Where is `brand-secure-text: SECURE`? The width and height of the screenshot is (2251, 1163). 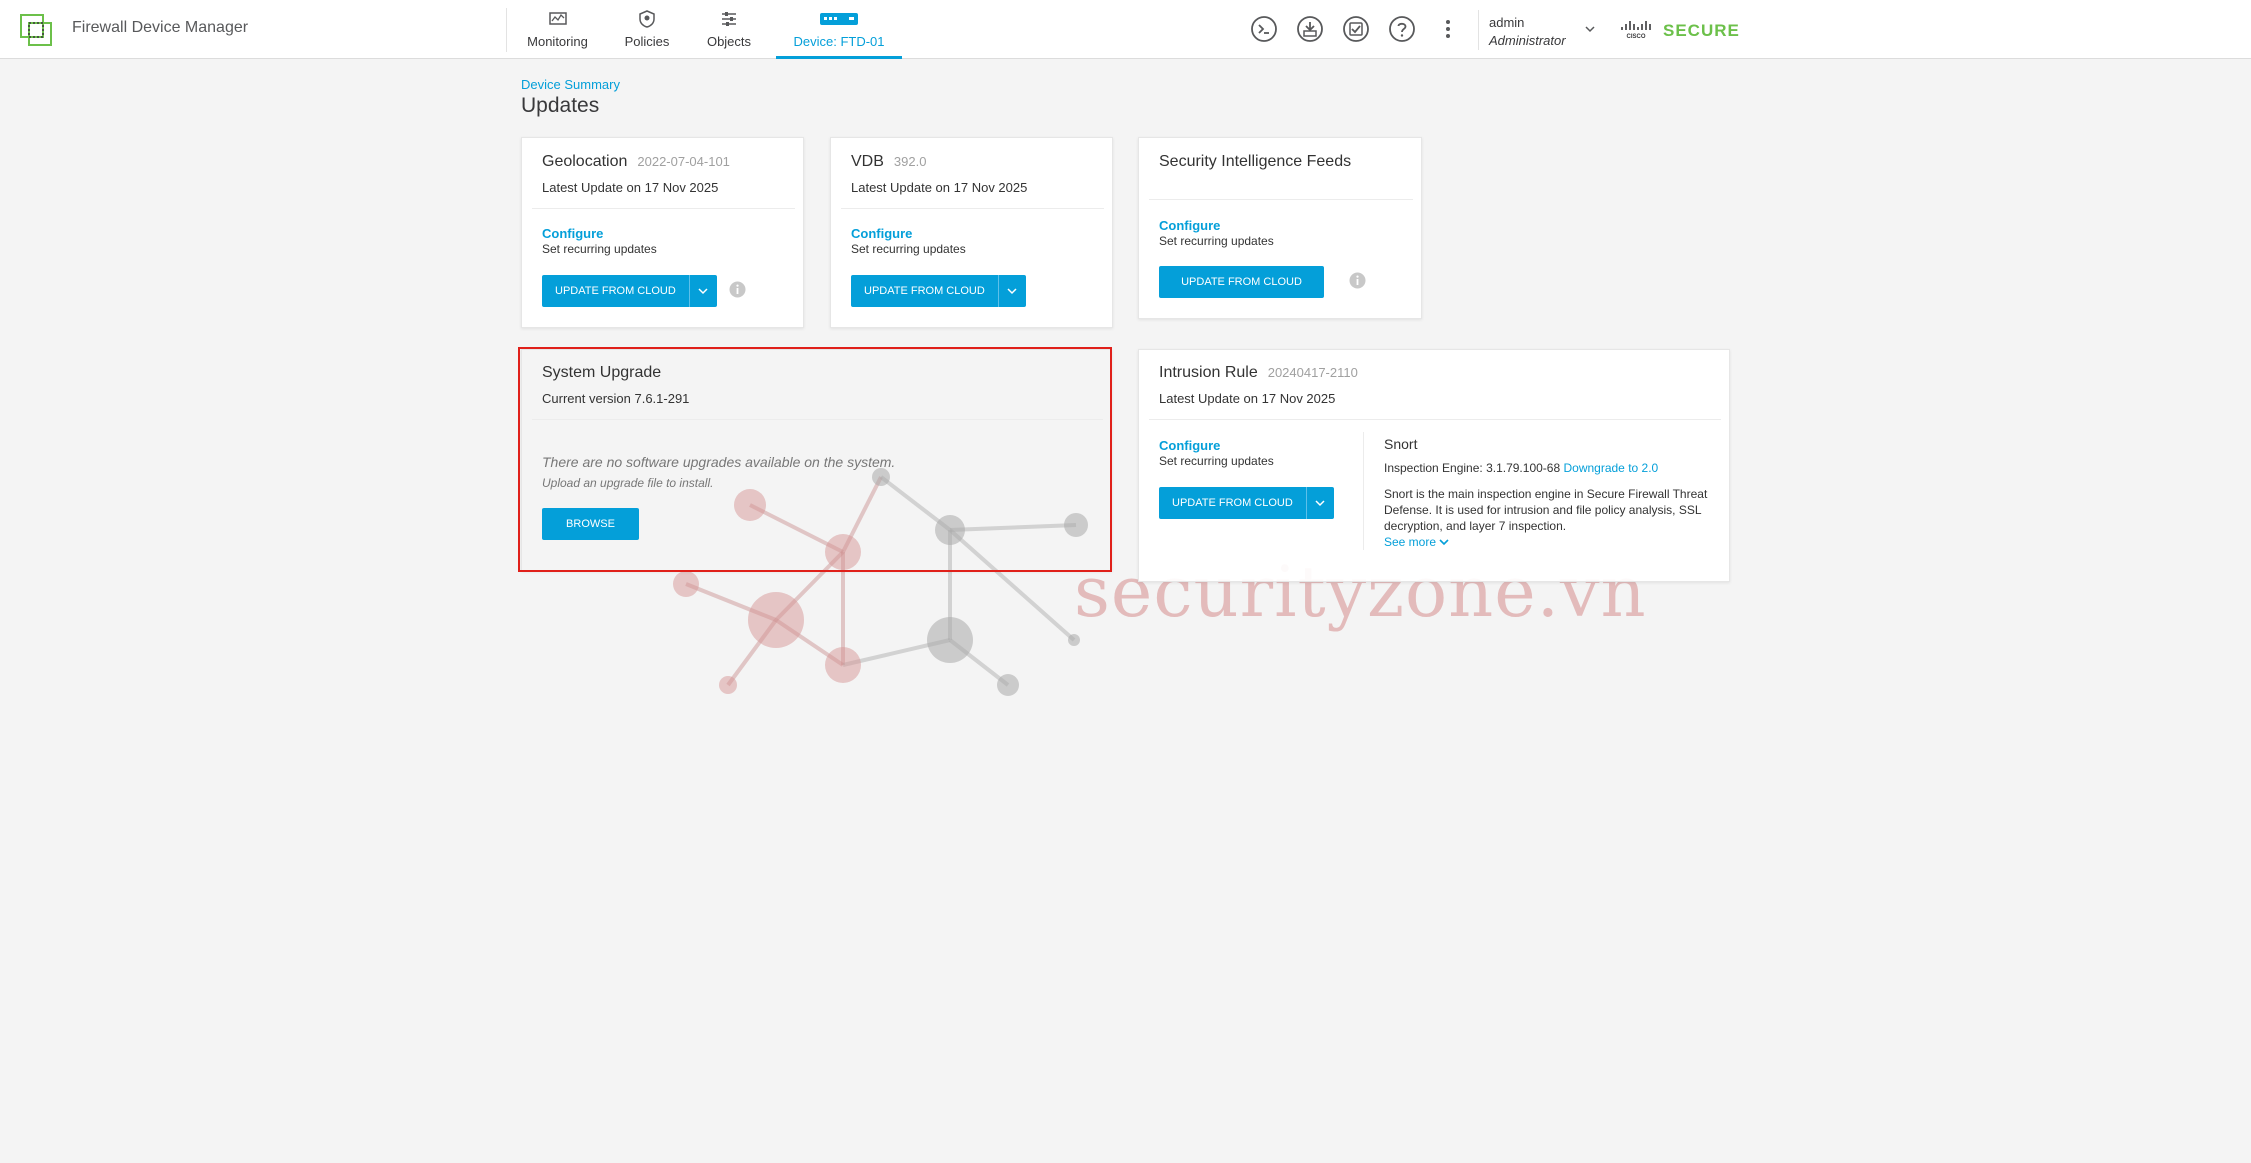
brand-secure-text: SECURE is located at coordinates (1701, 30).